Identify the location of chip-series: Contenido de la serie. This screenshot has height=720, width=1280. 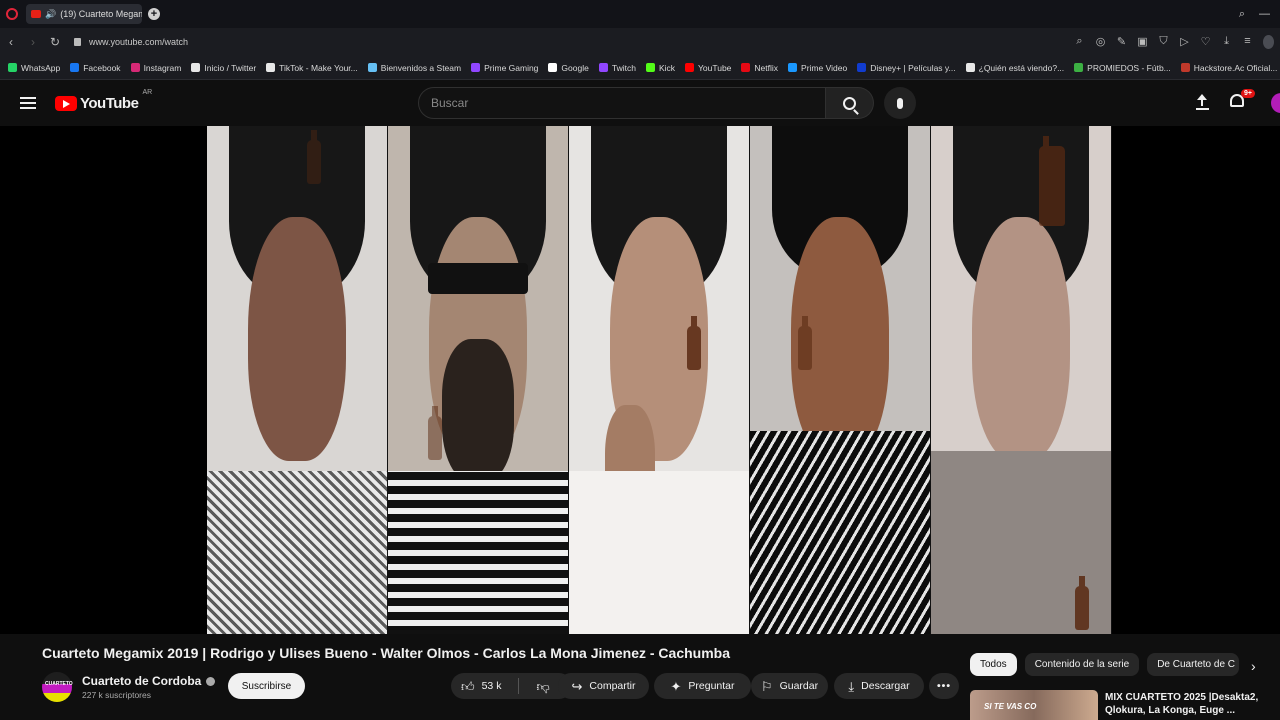
(1082, 664).